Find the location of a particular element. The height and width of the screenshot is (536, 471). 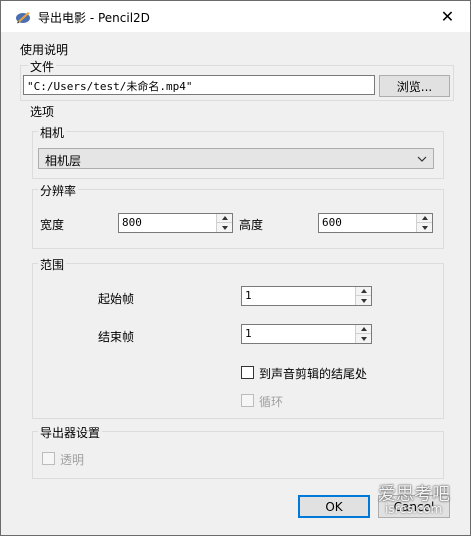

width-spinbox: 800 is located at coordinates (175, 223).